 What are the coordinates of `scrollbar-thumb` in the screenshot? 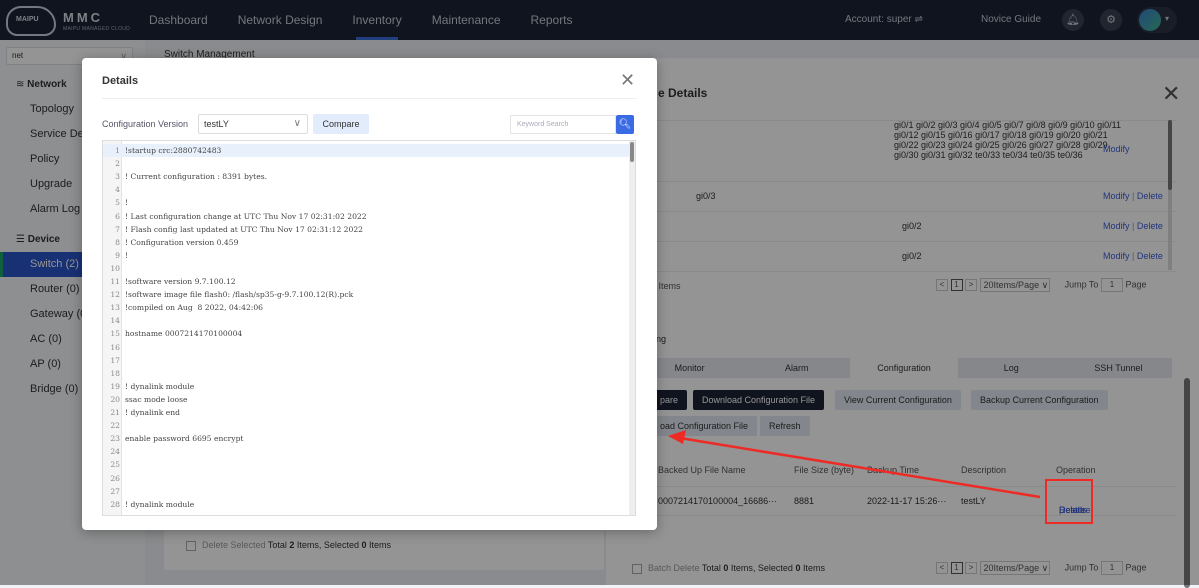 It's located at (632, 152).